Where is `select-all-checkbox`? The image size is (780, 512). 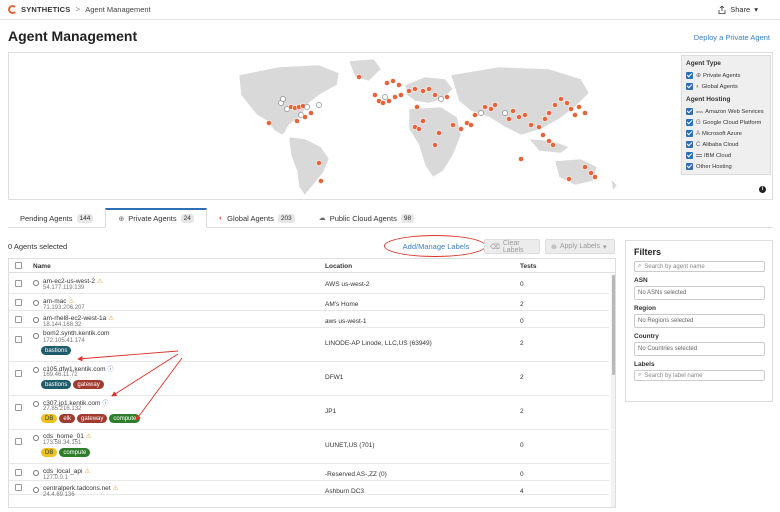
select-all-checkbox is located at coordinates (18, 265).